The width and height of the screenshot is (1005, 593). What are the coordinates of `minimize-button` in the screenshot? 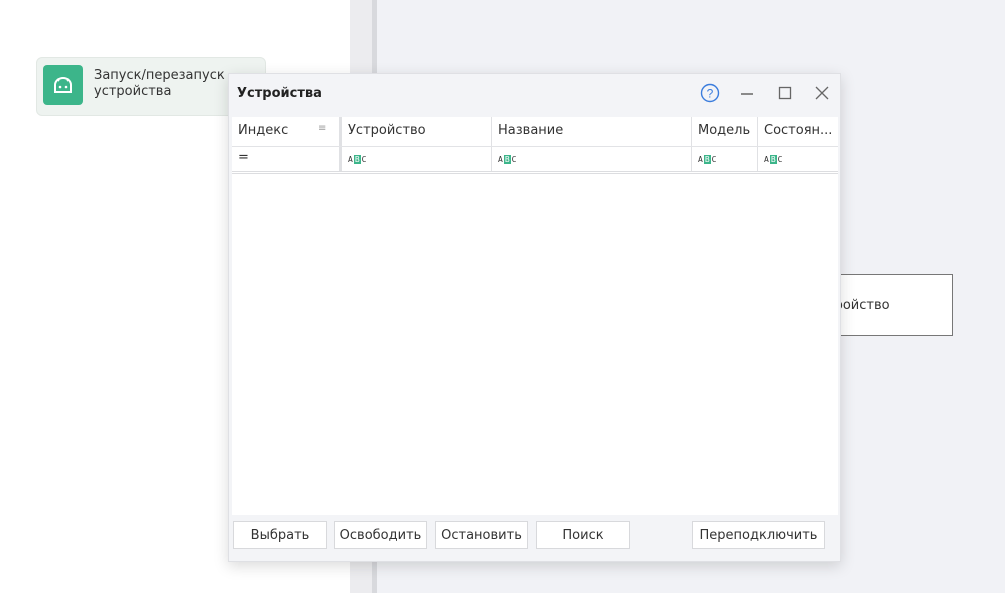 It's located at (747, 93).